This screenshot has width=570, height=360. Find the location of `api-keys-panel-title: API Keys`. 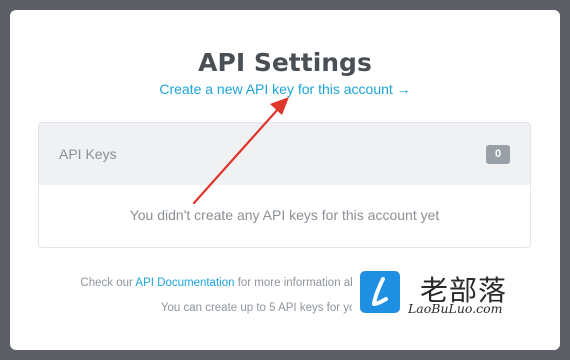

api-keys-panel-title: API Keys is located at coordinates (88, 154).